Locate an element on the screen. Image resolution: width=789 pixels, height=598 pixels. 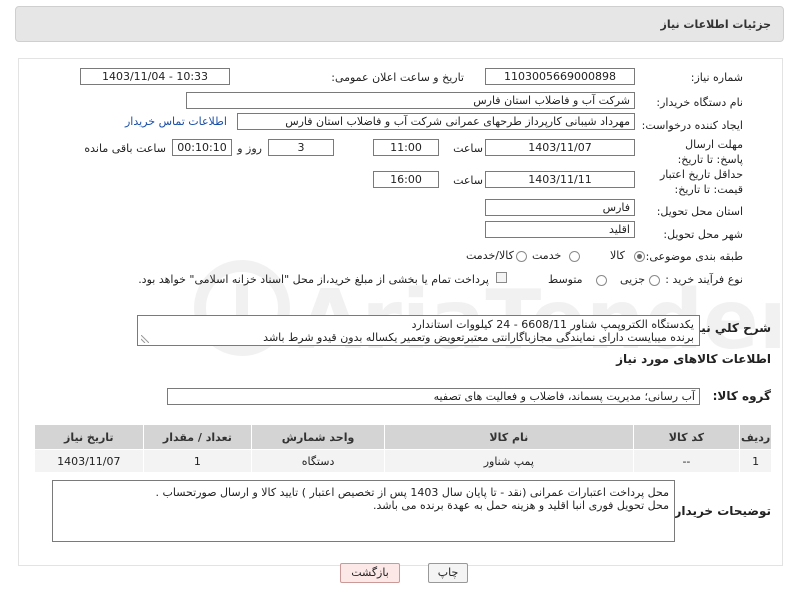
category-label: طبقه بندی موضوعی: is located at coordinates (694, 256).